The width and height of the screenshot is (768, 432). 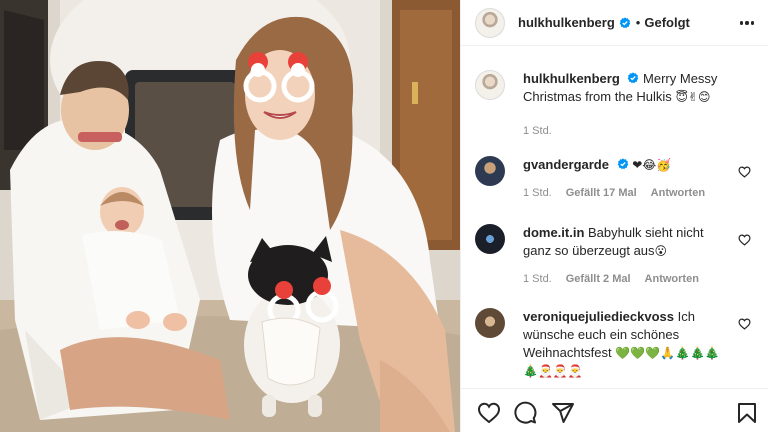 I want to click on author-username: hulkhulkenberg, so click(x=566, y=22).